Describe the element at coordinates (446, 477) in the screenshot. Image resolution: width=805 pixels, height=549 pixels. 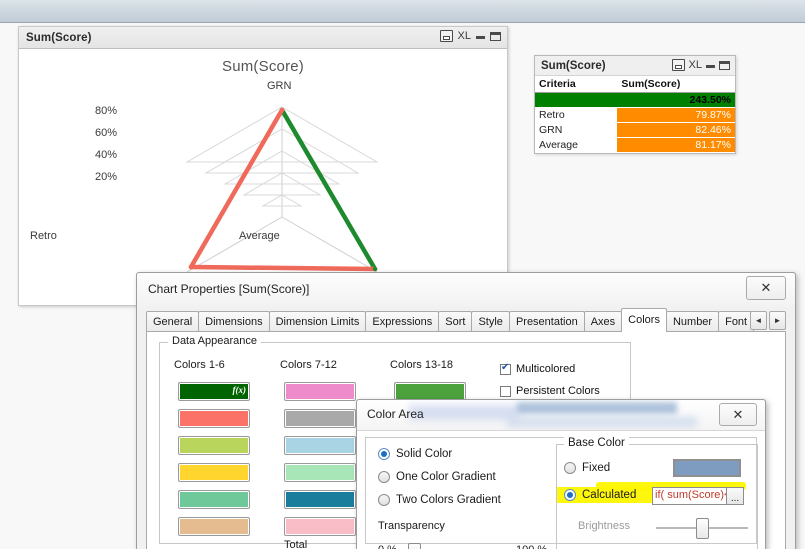
I see `one-color-gradient-label: One Color Gradient` at that location.